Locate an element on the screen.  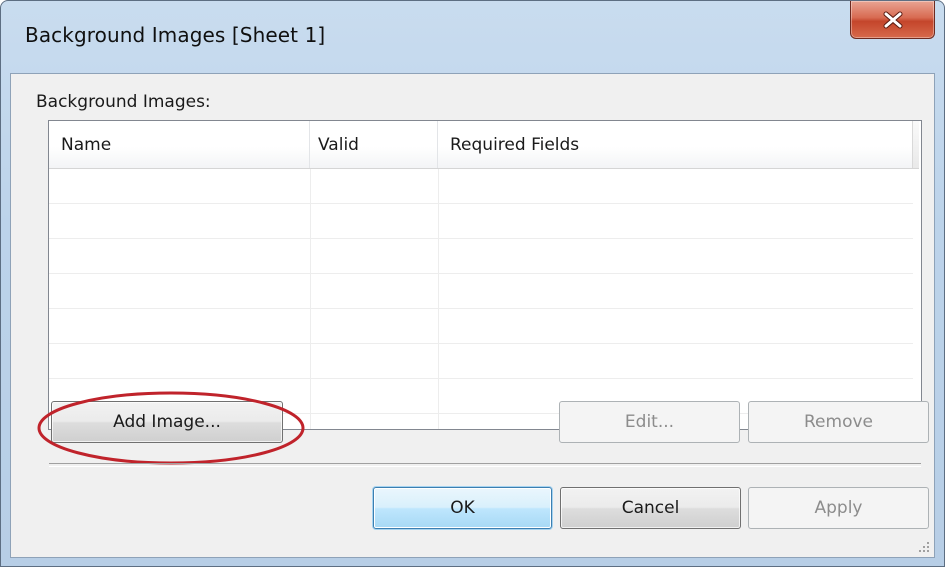
close-icon is located at coordinates (892, 19).